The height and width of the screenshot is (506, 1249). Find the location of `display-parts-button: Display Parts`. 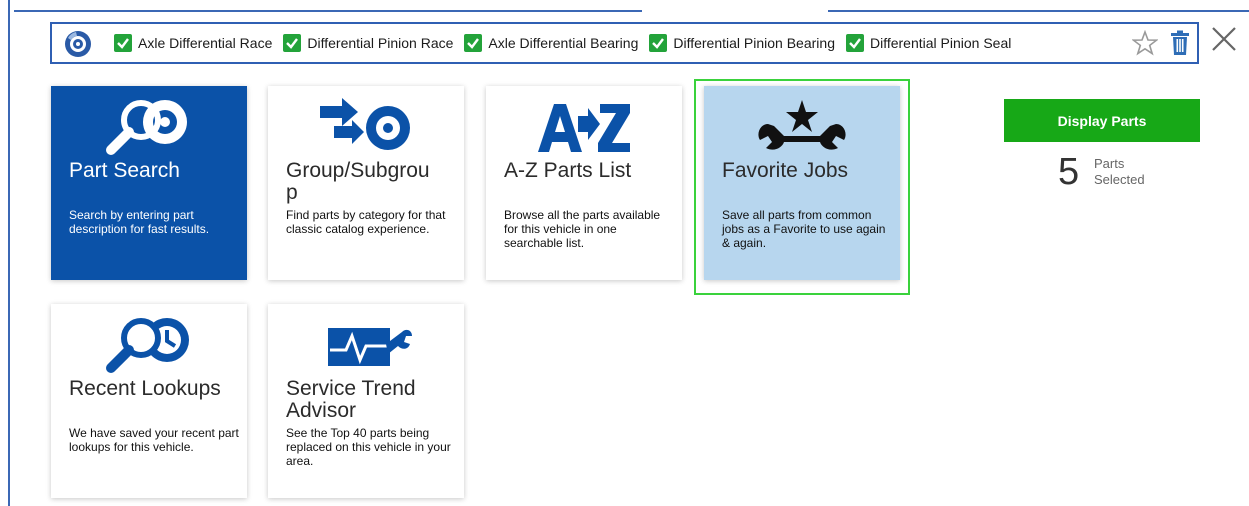

display-parts-button: Display Parts is located at coordinates (1102, 120).